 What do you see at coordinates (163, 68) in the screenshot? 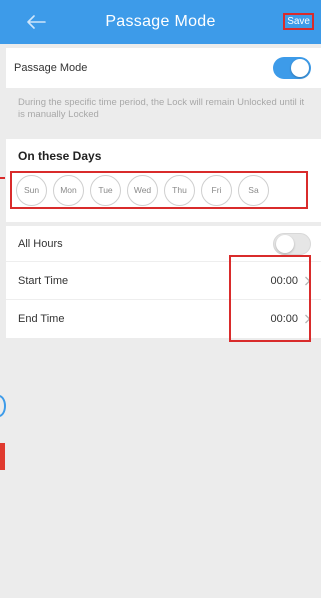
I see `passage-mode-row: Passage Mode` at bounding box center [163, 68].